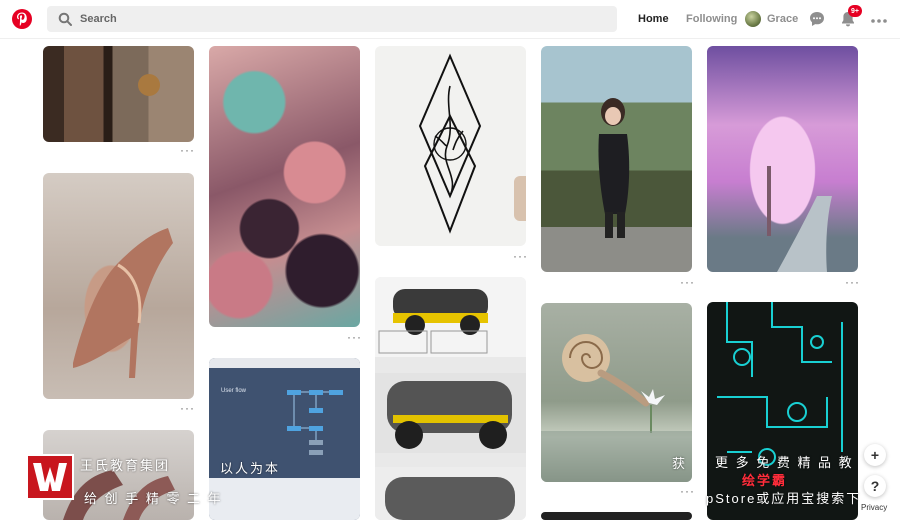 This screenshot has height=520, width=900. I want to click on heel-shoe-graphic, so click(123, 303).